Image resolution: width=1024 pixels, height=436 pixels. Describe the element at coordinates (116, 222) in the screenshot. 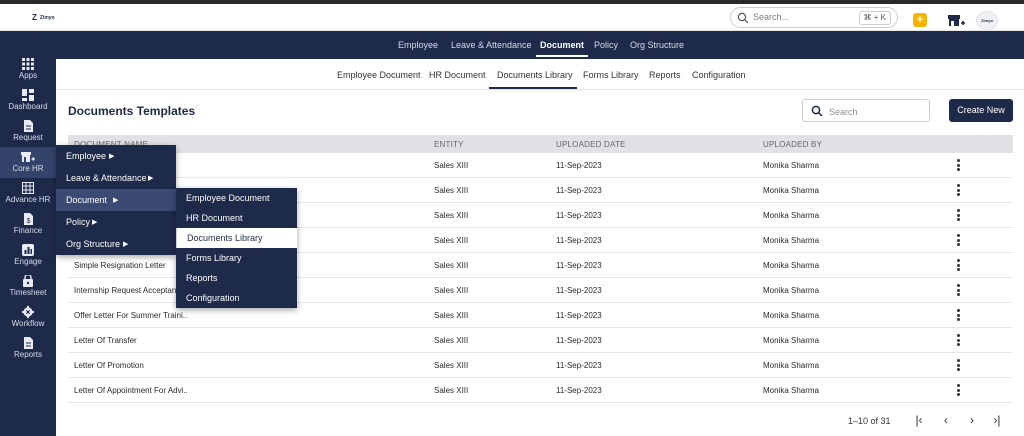

I see `flyout-item-policy: Policy ▶` at that location.